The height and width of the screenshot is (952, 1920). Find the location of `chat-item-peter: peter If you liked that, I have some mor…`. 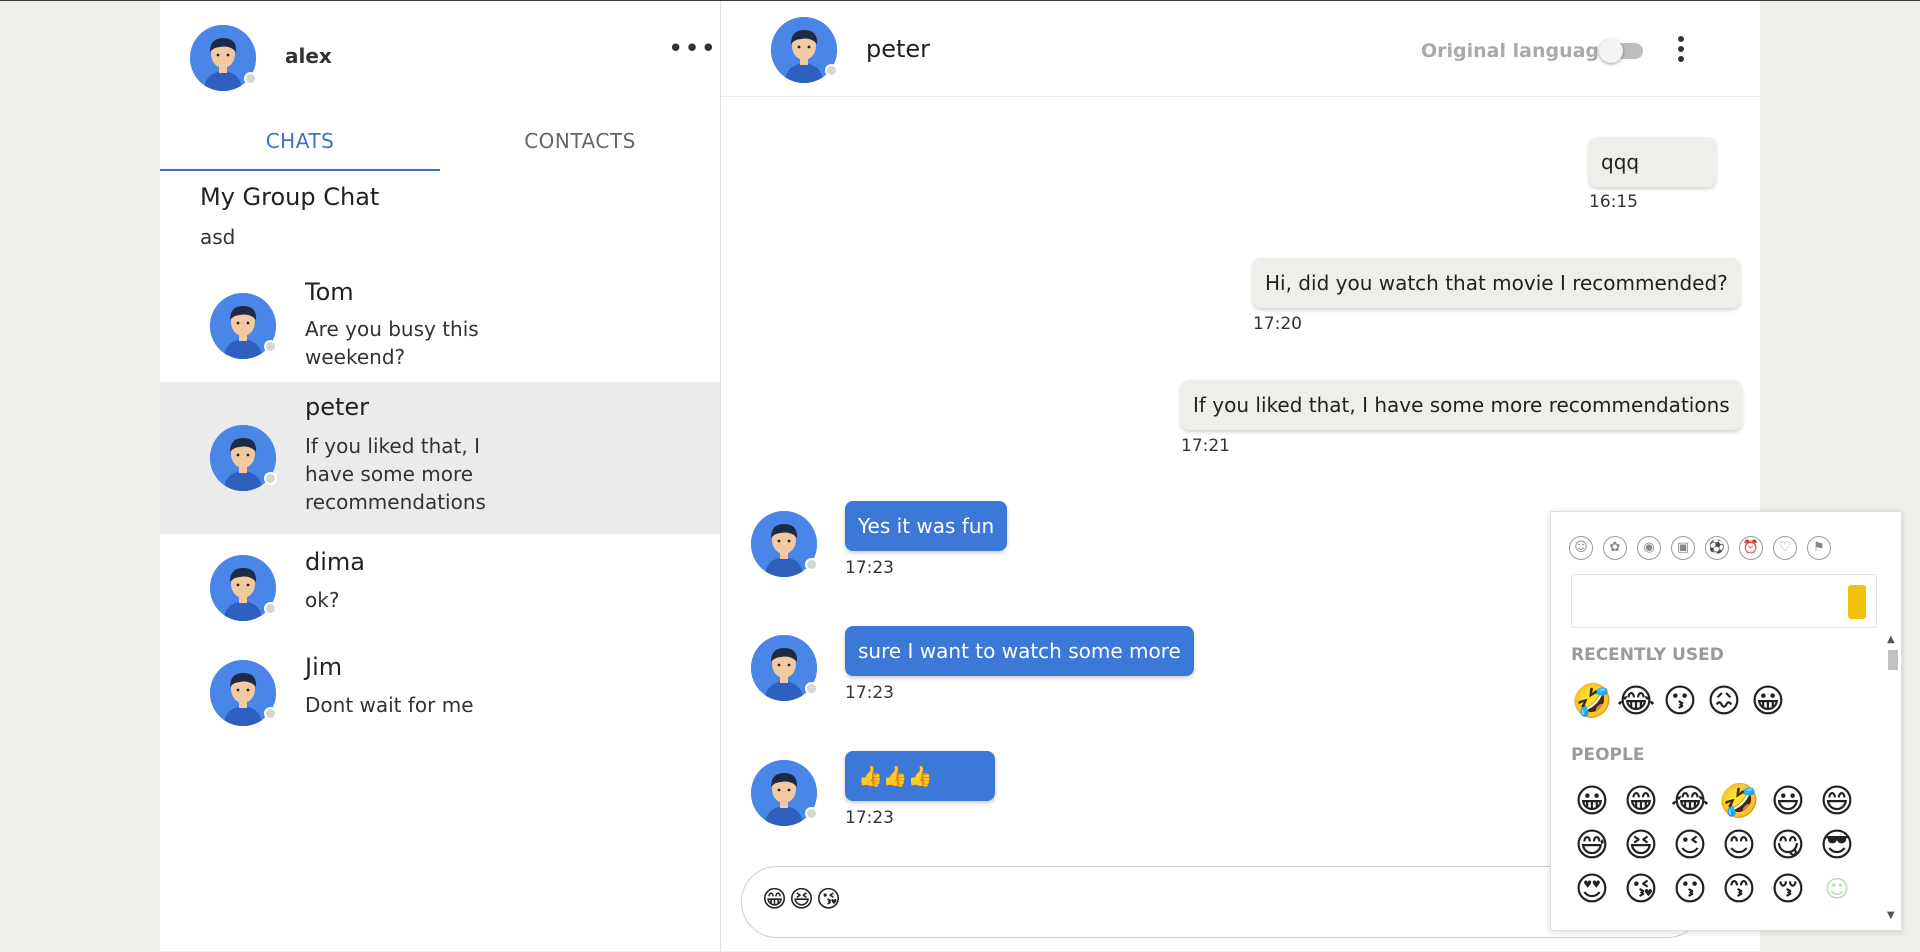

chat-item-peter: peter If you liked that, I have some mor… is located at coordinates (440, 458).